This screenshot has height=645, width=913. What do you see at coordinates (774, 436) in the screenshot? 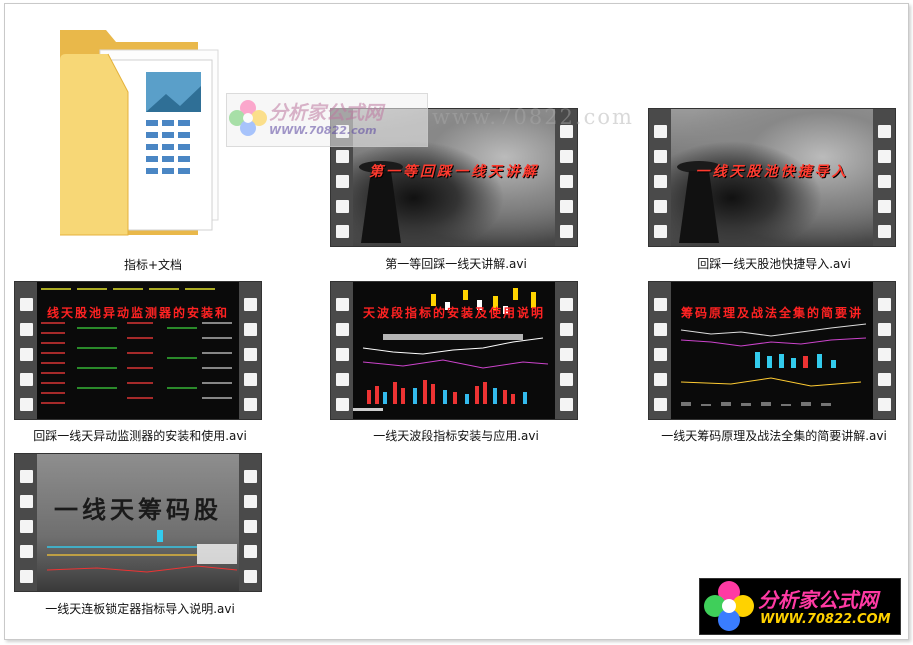
I see `file-name: 一线天筹码原理及战法全集的简要讲解.avi` at bounding box center [774, 436].